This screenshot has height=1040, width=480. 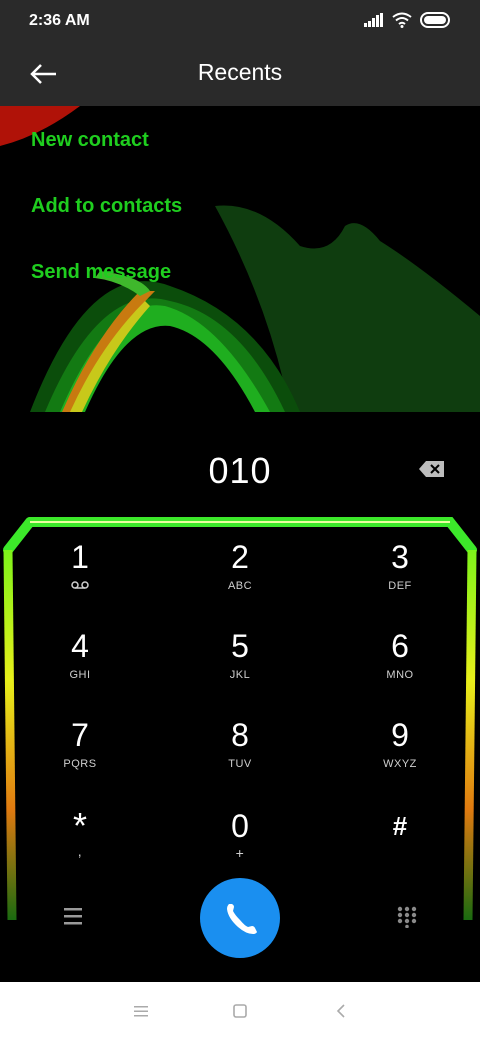 I want to click on phone-icon, so click(x=242, y=919).